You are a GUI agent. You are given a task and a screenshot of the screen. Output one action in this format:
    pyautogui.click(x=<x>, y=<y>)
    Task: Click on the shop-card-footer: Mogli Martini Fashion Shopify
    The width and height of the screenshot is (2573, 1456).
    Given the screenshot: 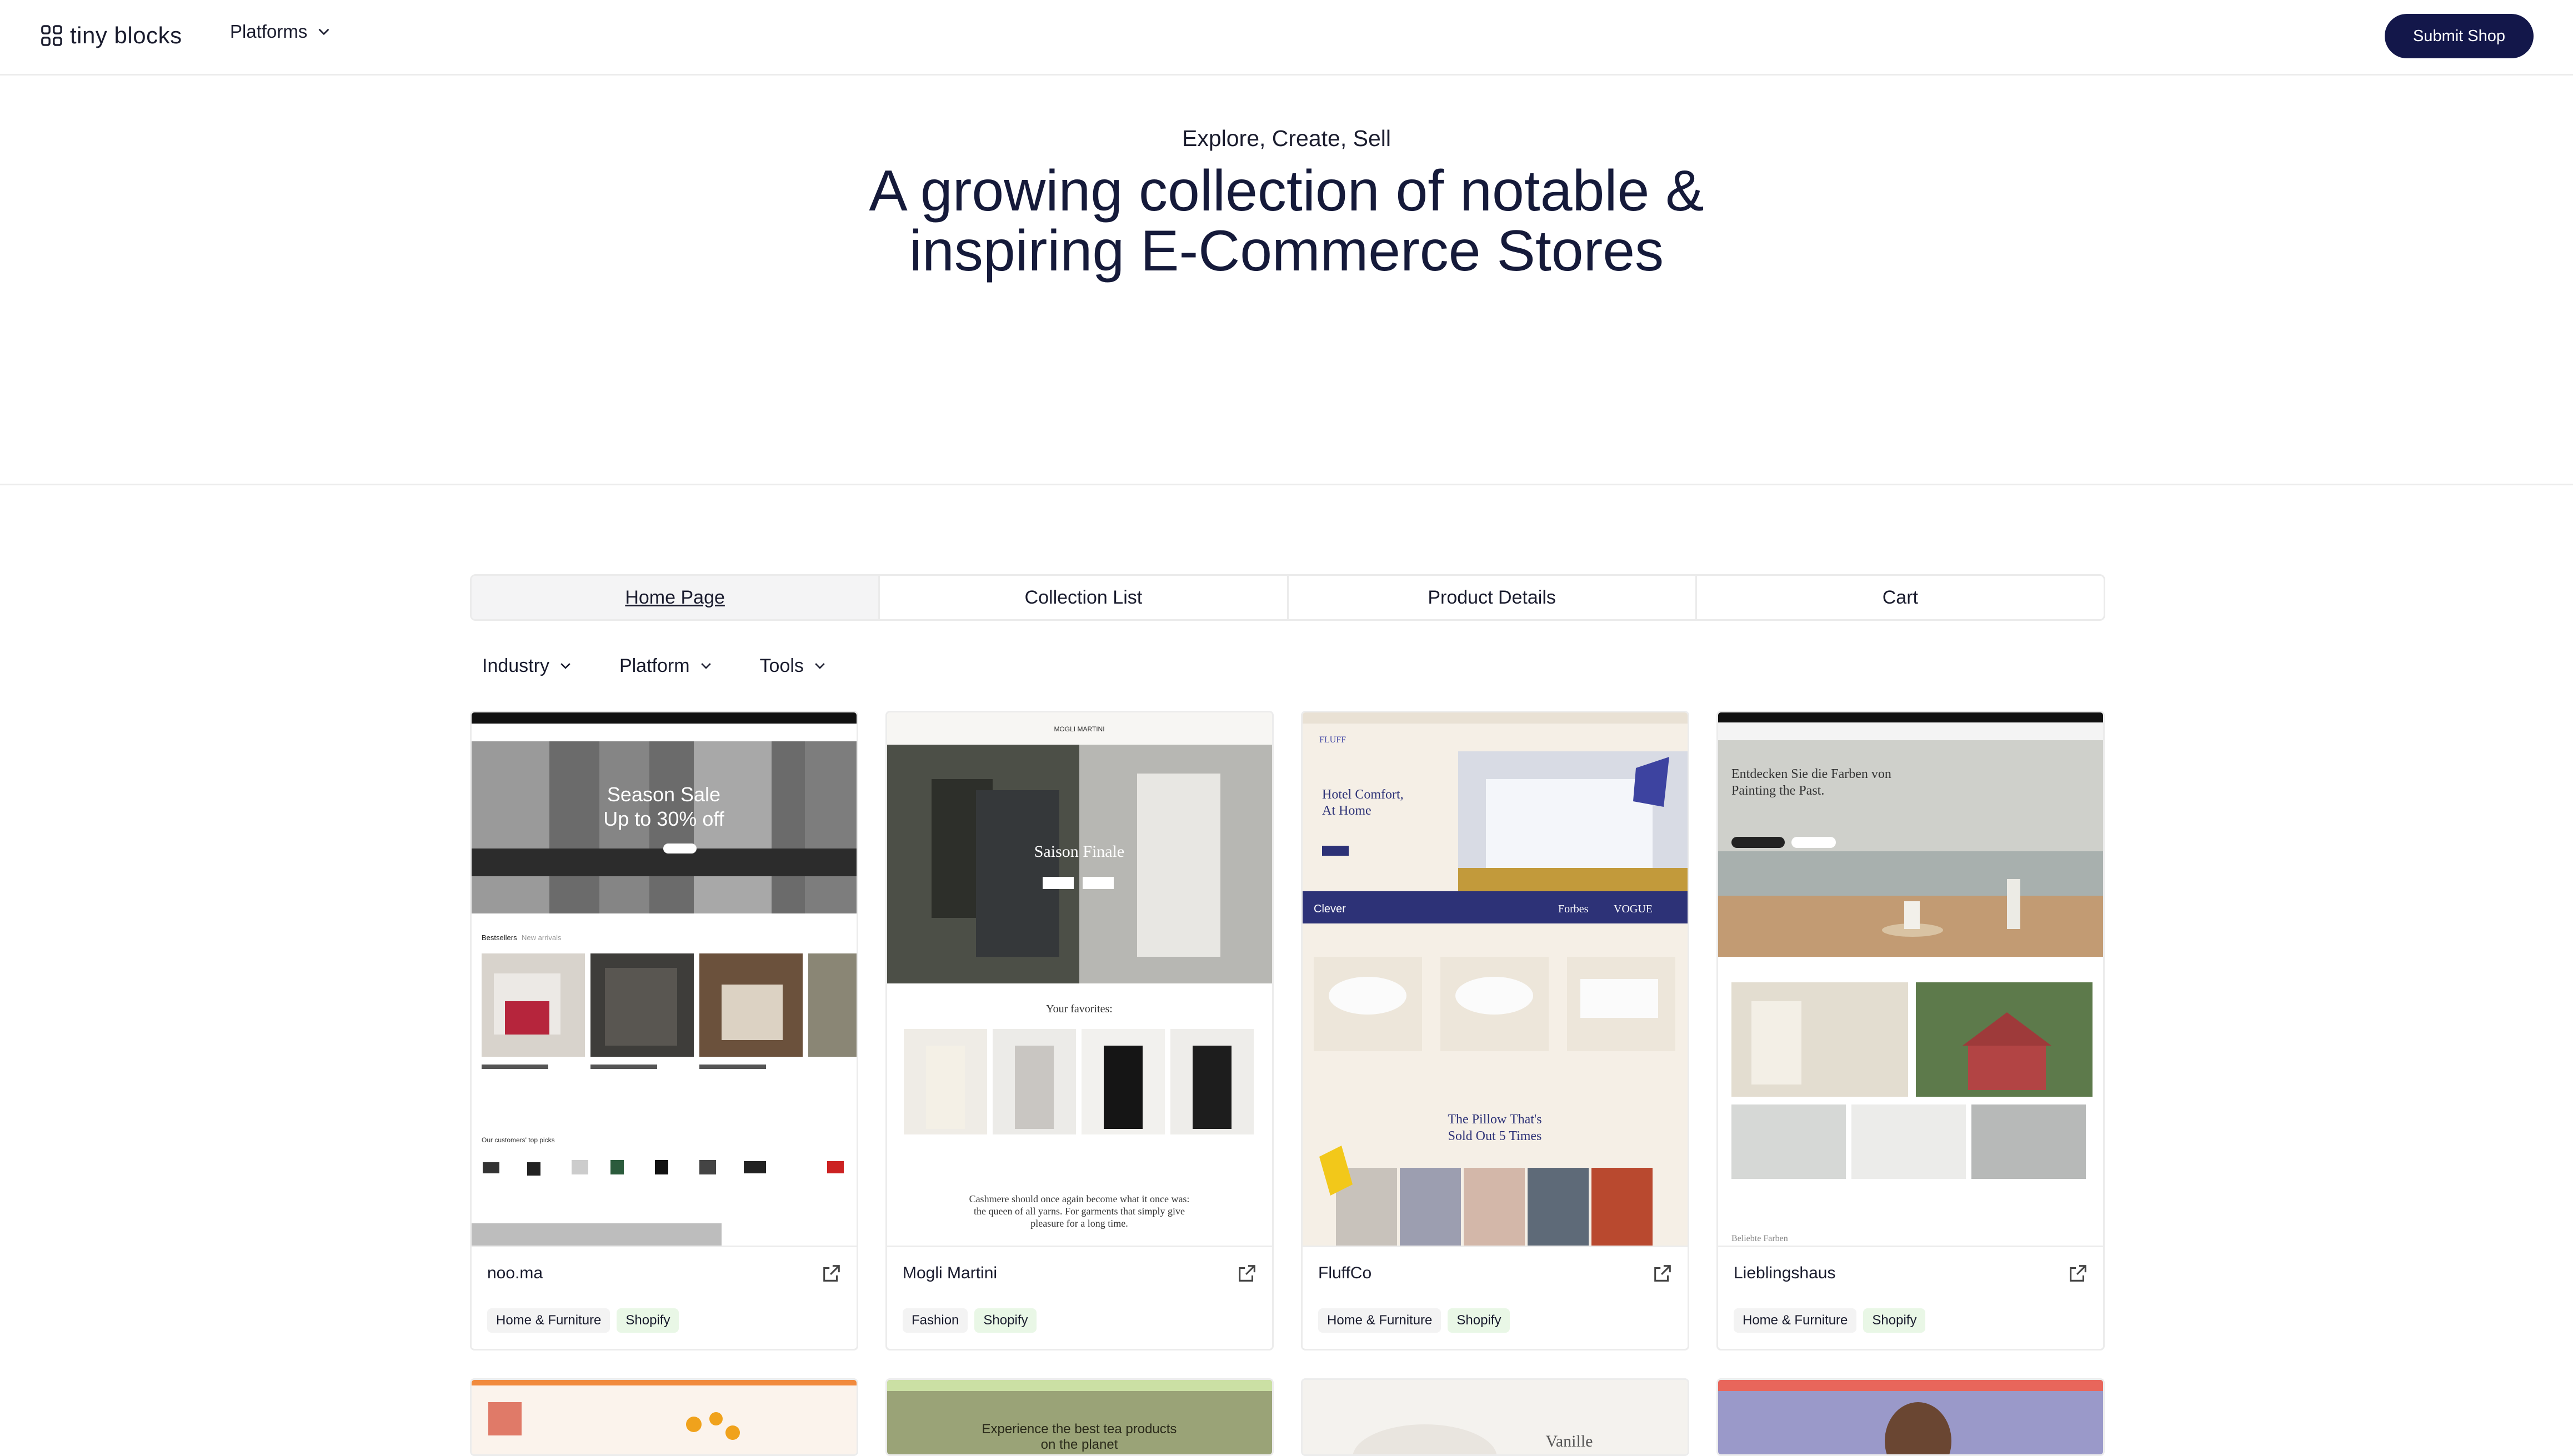 What is the action you would take?
    pyautogui.click(x=1080, y=1297)
    